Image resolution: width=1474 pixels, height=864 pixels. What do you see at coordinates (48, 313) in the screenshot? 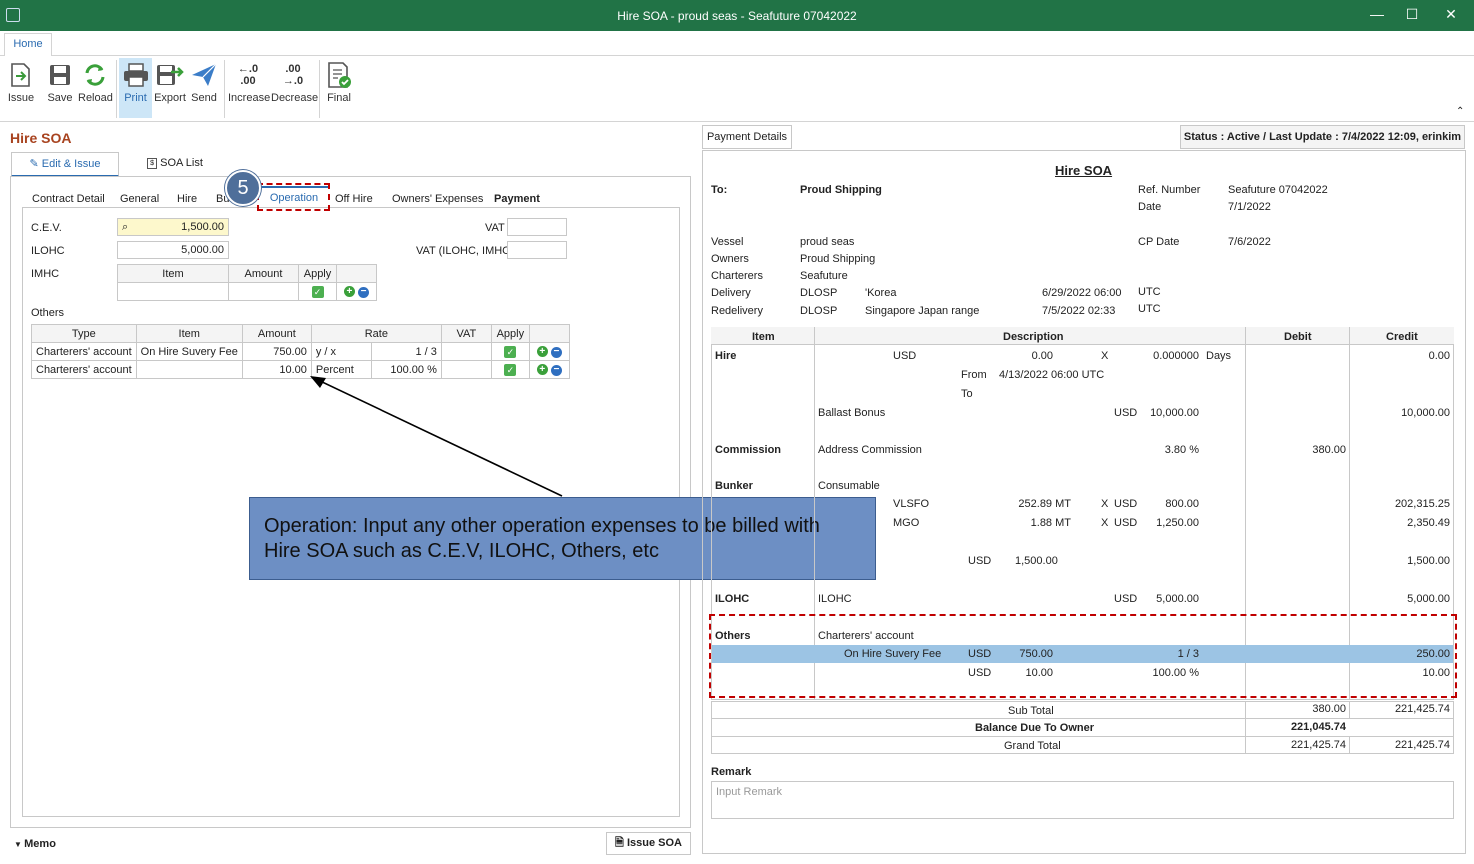
I see `others-label: Others` at bounding box center [48, 313].